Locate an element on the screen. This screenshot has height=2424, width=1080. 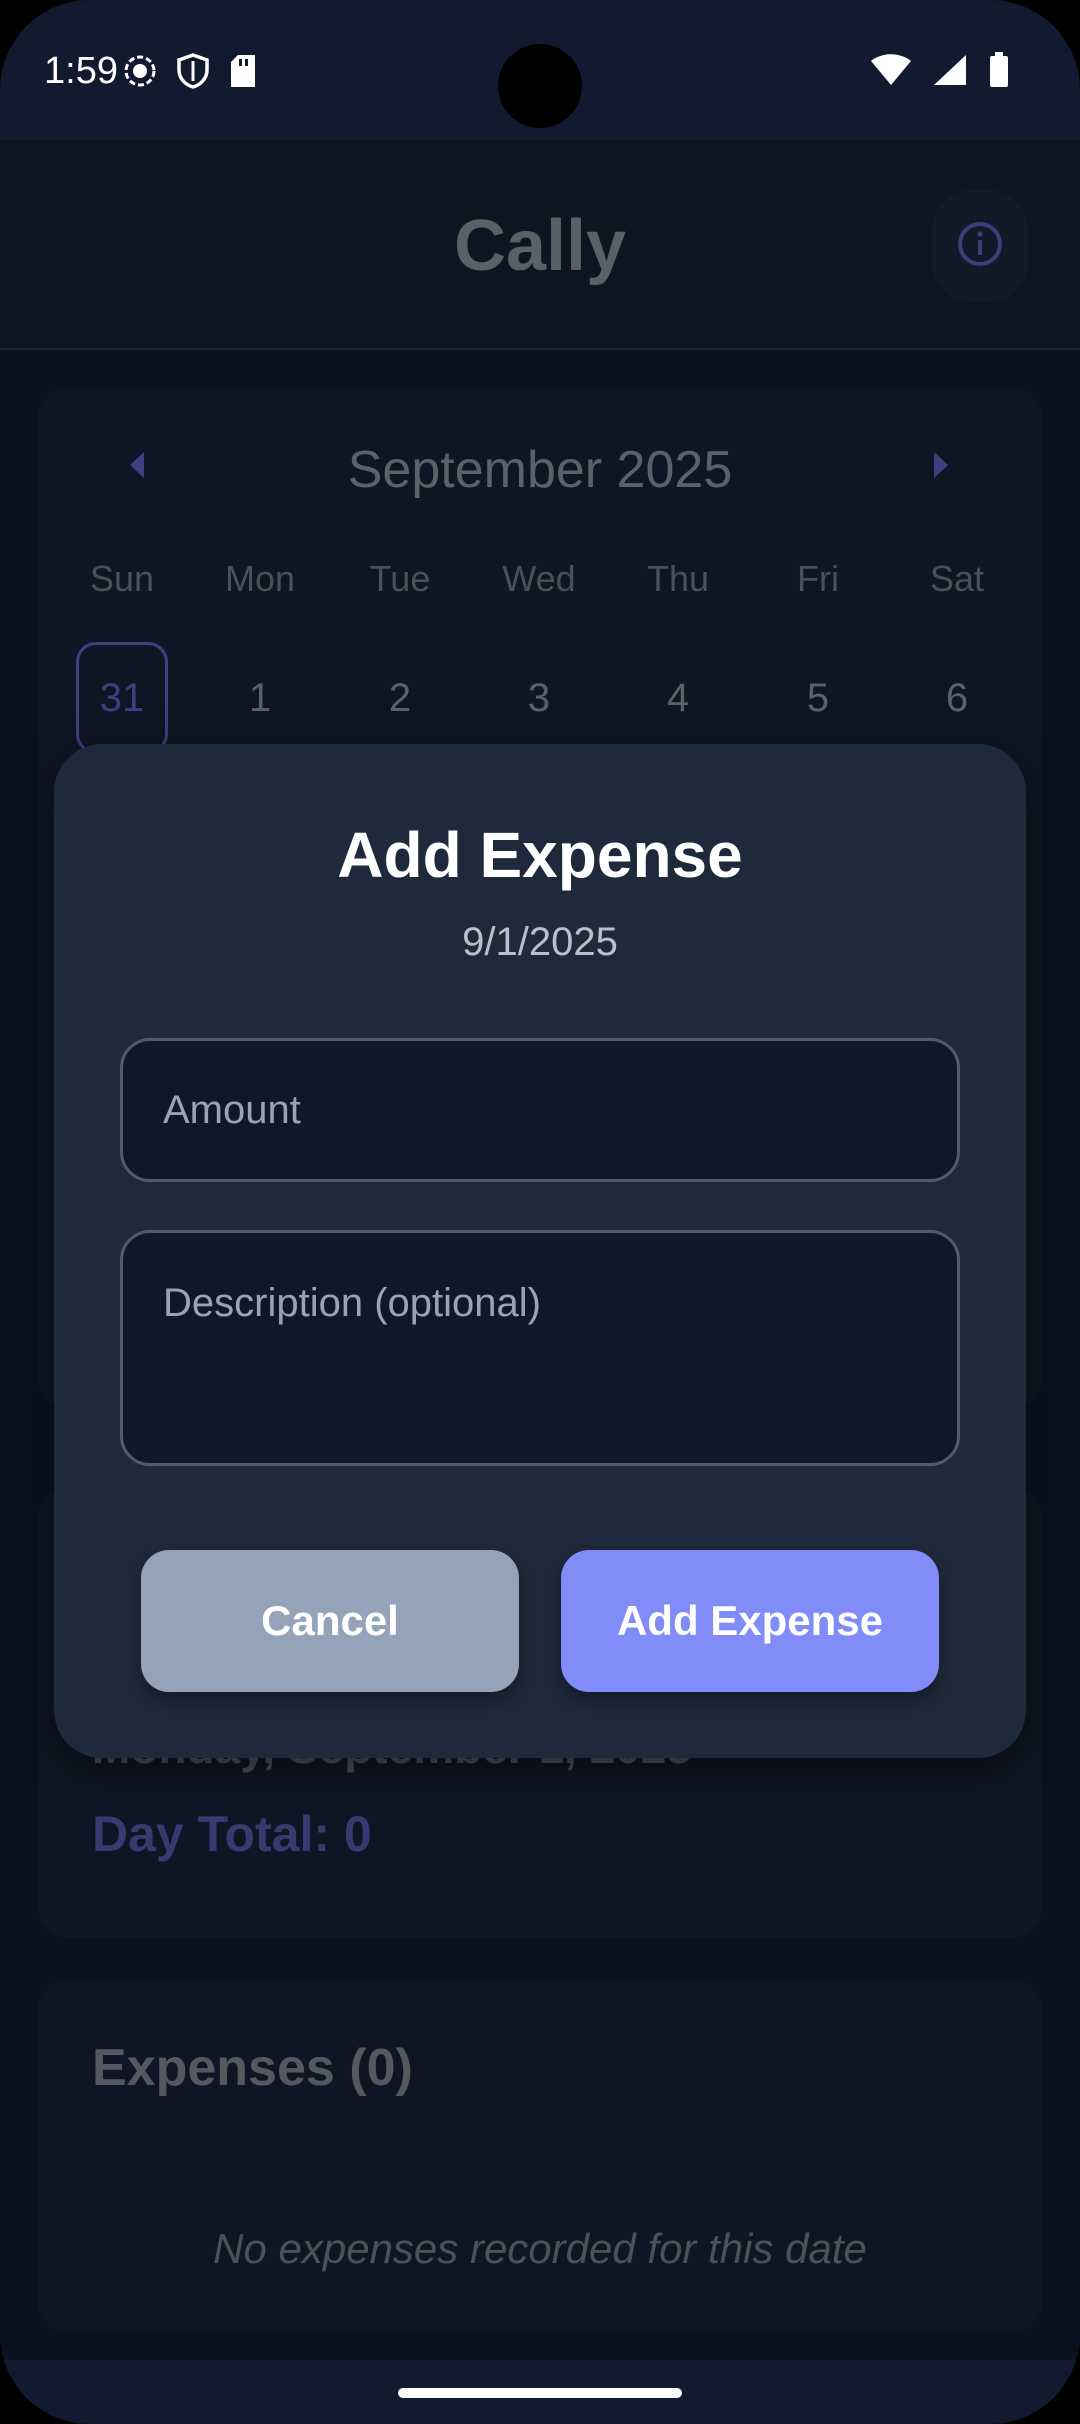
weekday-tue: Tue is located at coordinates (400, 578).